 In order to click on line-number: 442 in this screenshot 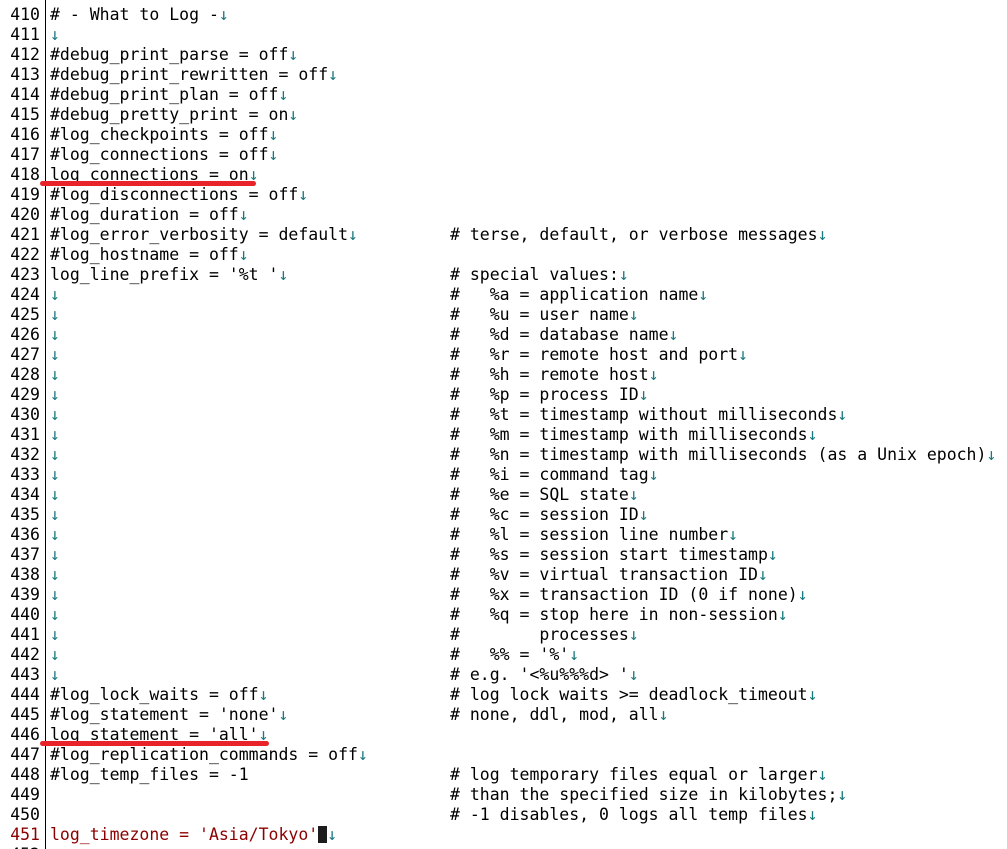, I will do `click(25, 654)`.